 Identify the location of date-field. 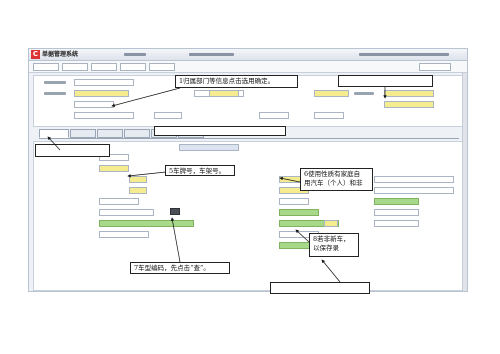
(168, 115).